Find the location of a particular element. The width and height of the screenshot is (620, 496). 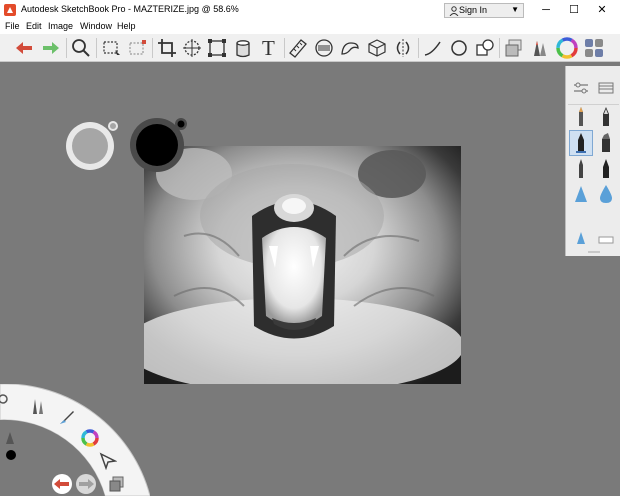

close-button: ✕ is located at coordinates (602, 10).